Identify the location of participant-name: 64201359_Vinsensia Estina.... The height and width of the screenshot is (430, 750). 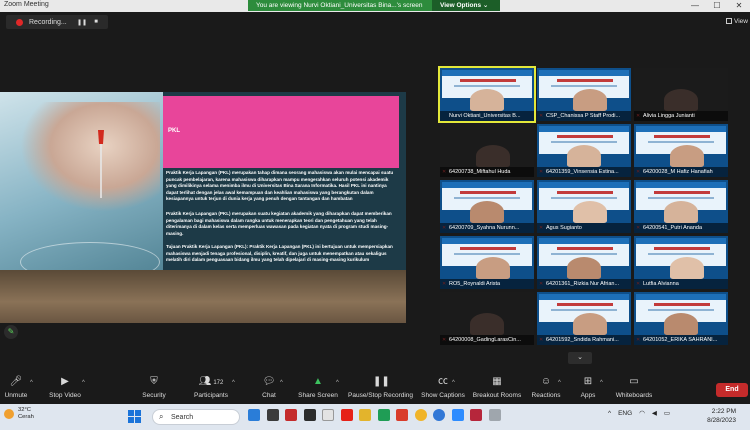
(584, 172).